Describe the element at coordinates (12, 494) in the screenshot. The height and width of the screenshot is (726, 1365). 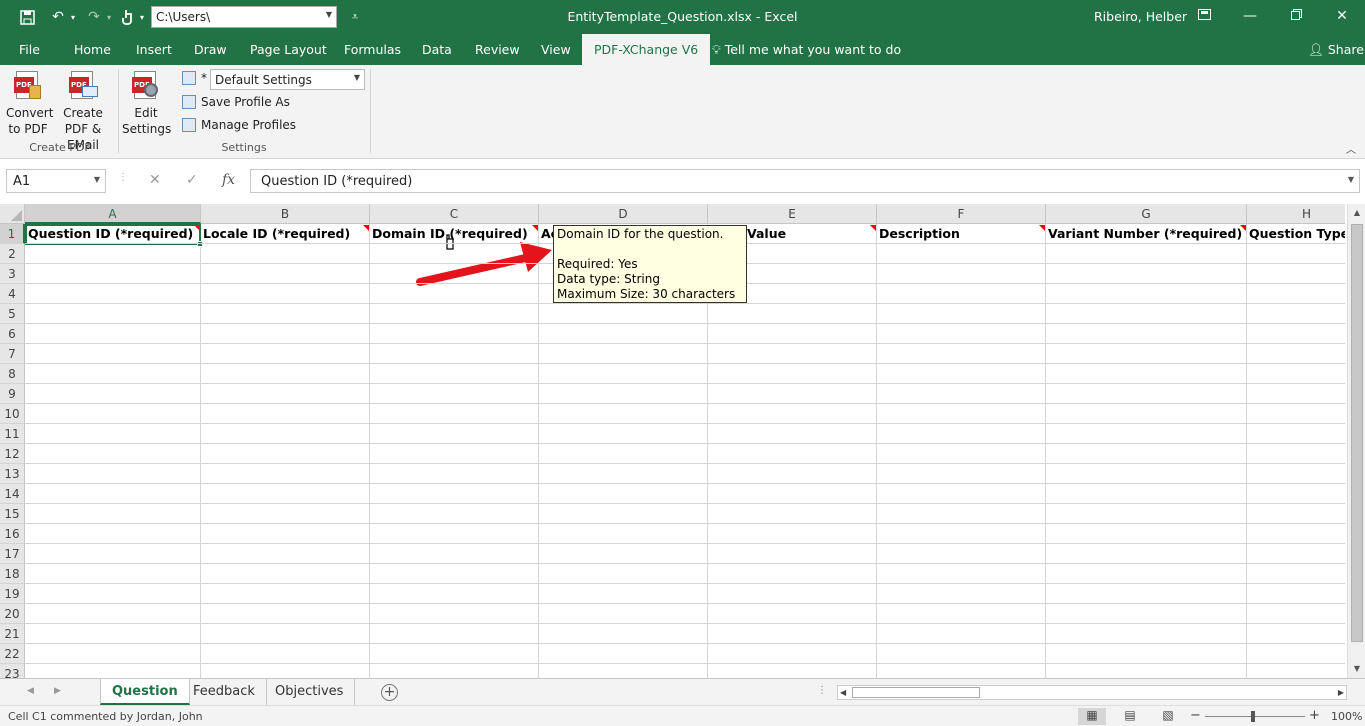
I see `row-header: 14` at that location.